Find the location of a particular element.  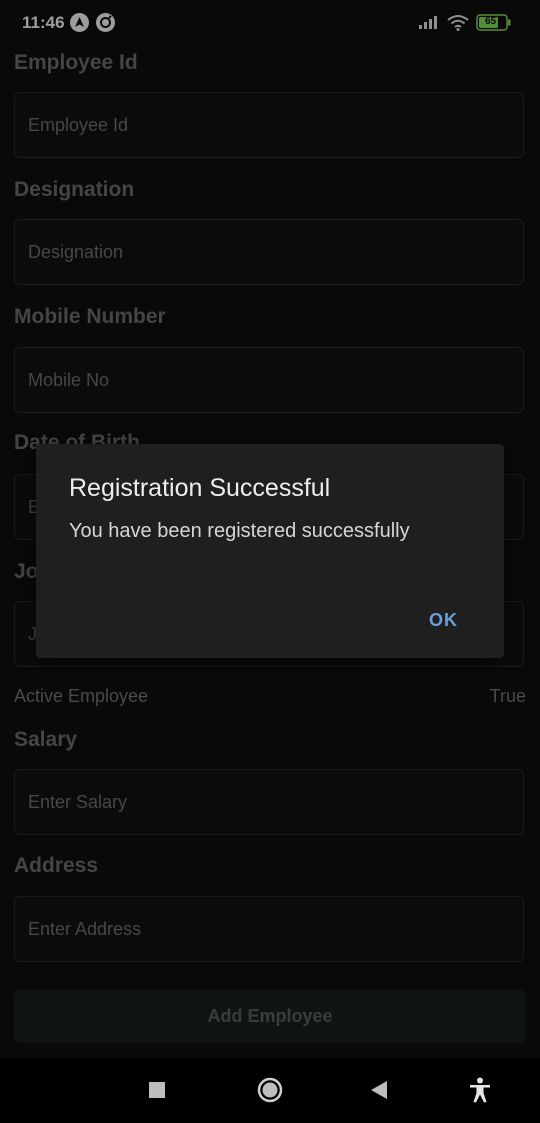

dialog-message: You have been registered successfully is located at coordinates (239, 531).